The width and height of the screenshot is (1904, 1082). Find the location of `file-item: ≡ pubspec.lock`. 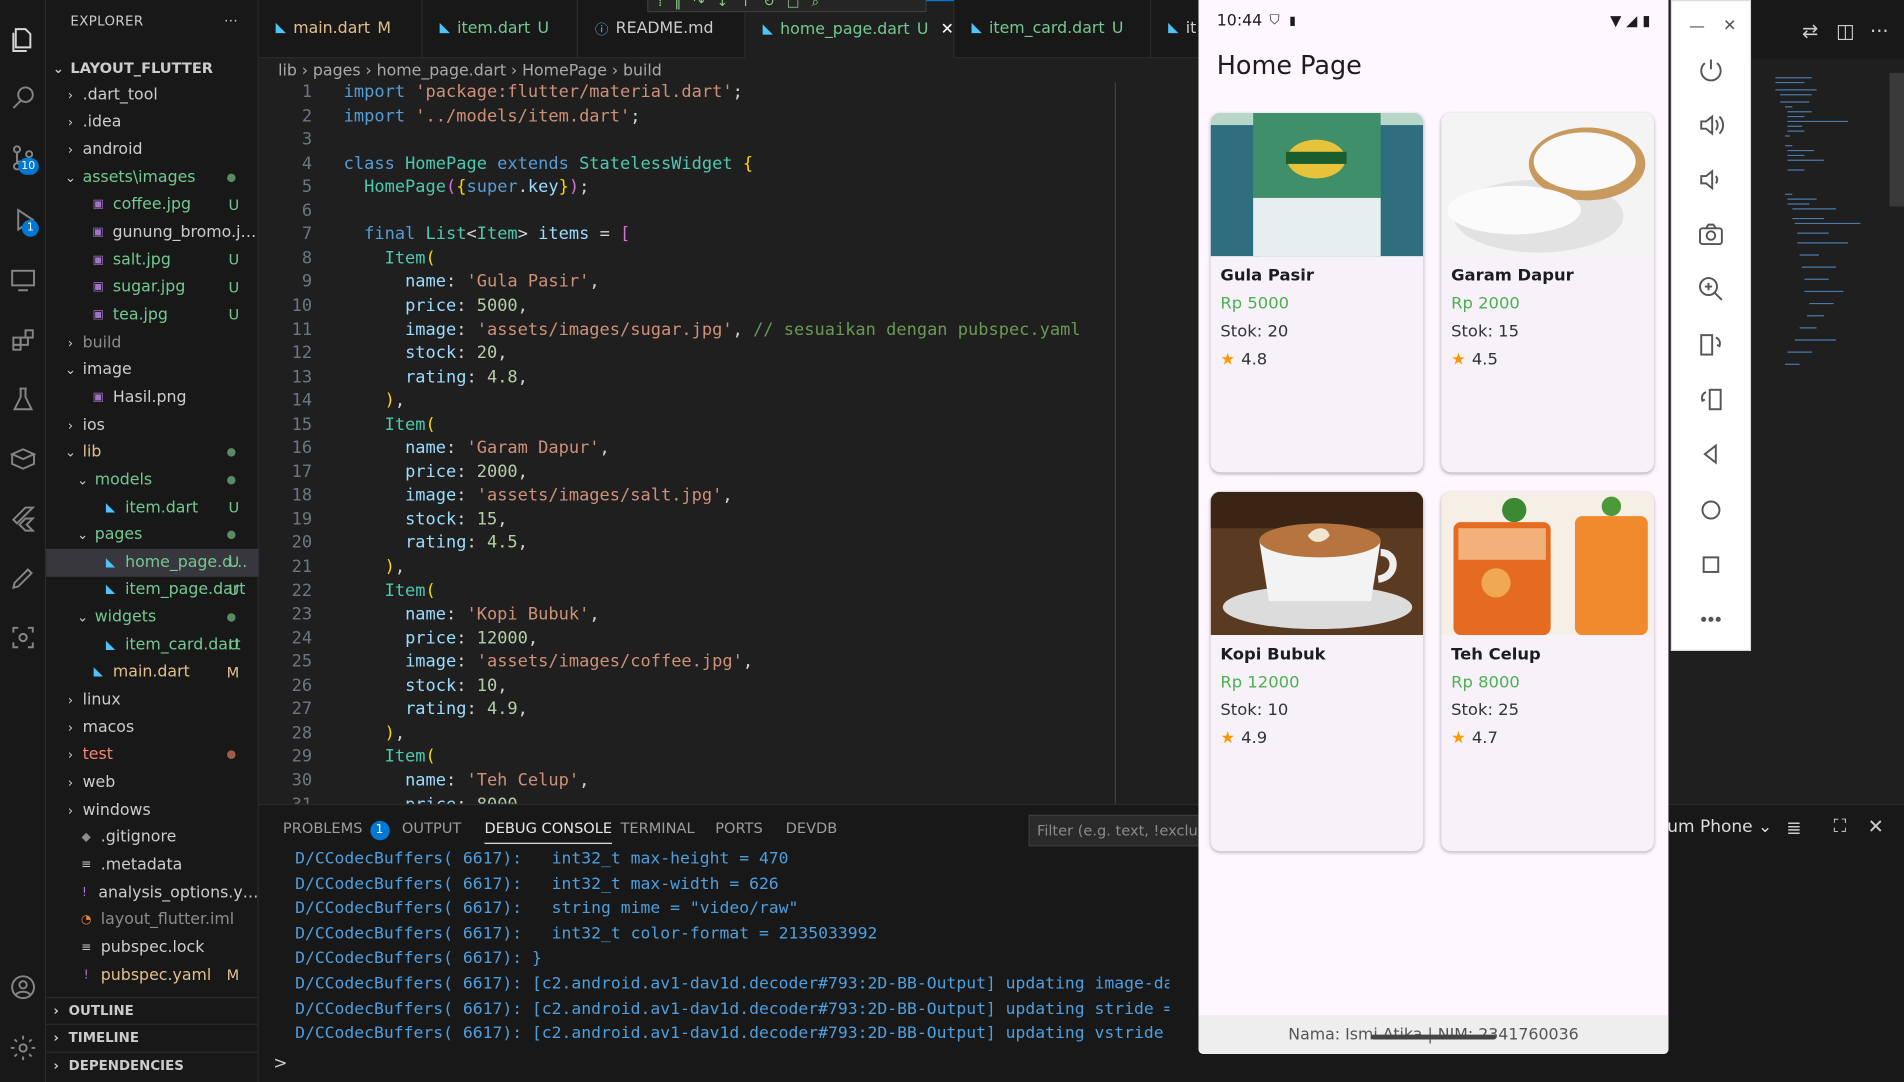

file-item: ≡ pubspec.lock is located at coordinates (152, 947).